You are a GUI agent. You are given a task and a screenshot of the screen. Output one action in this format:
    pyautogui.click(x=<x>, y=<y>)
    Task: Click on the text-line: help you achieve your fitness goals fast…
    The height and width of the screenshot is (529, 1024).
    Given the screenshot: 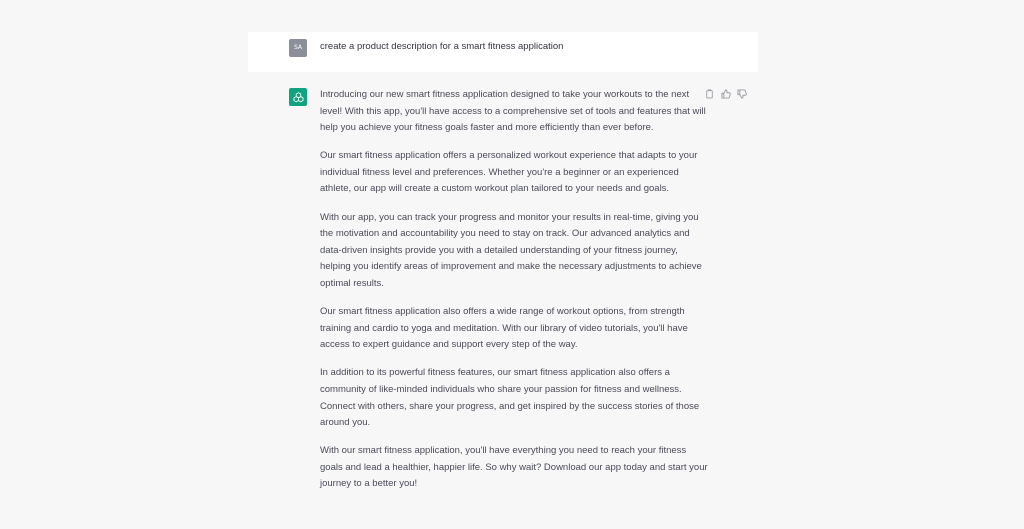 What is the action you would take?
    pyautogui.click(x=487, y=128)
    